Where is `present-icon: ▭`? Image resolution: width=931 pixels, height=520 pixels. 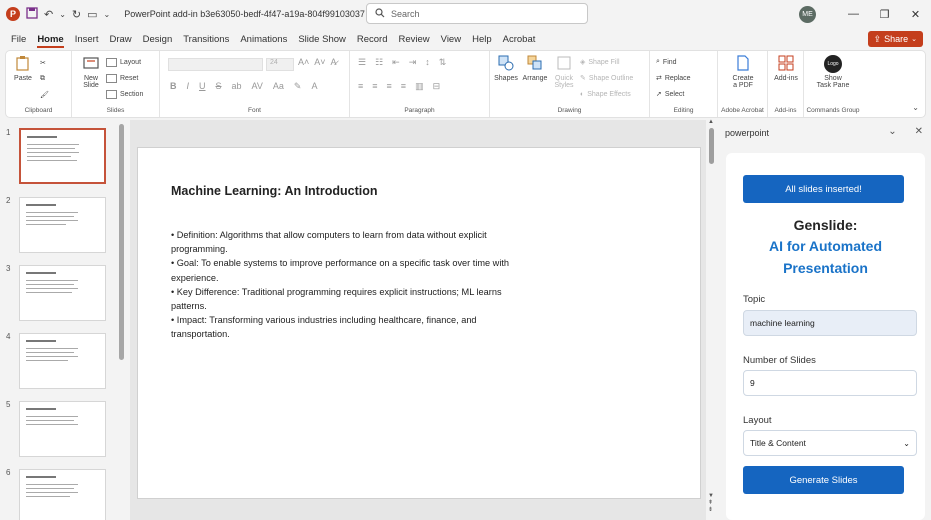 present-icon: ▭ is located at coordinates (92, 14).